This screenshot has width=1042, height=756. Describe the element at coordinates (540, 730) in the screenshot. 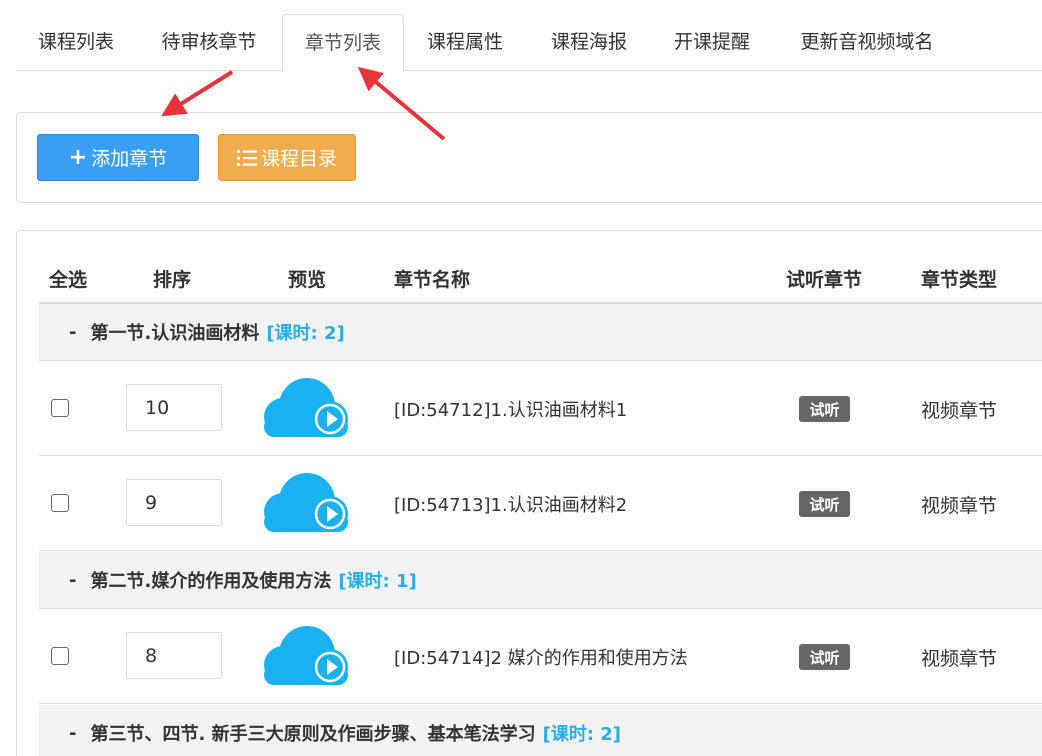

I see `section-group-row: - 第三节、四节. 新手三大原则及作画步骤、基本笔法学习 [课时: 2]` at that location.